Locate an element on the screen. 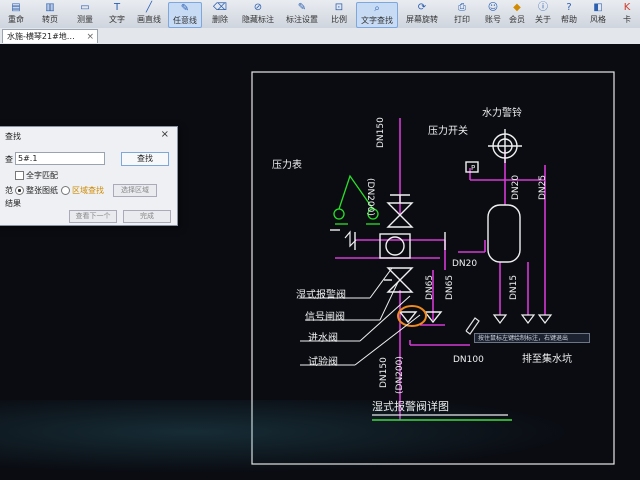 This screenshot has height=480, width=640. toolbar-button-label: 转页 is located at coordinates (50, 19).